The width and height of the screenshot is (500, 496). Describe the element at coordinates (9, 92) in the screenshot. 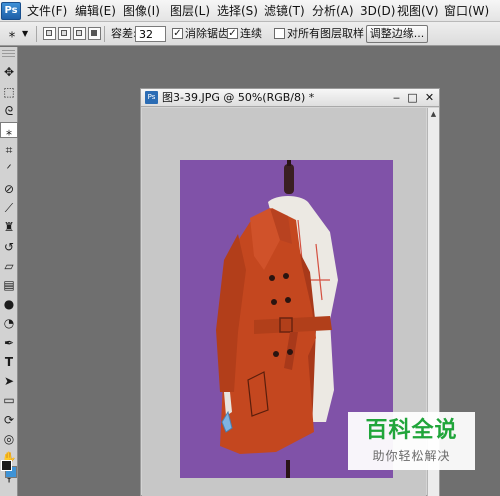

I see `marquee-icon: ⬚` at that location.